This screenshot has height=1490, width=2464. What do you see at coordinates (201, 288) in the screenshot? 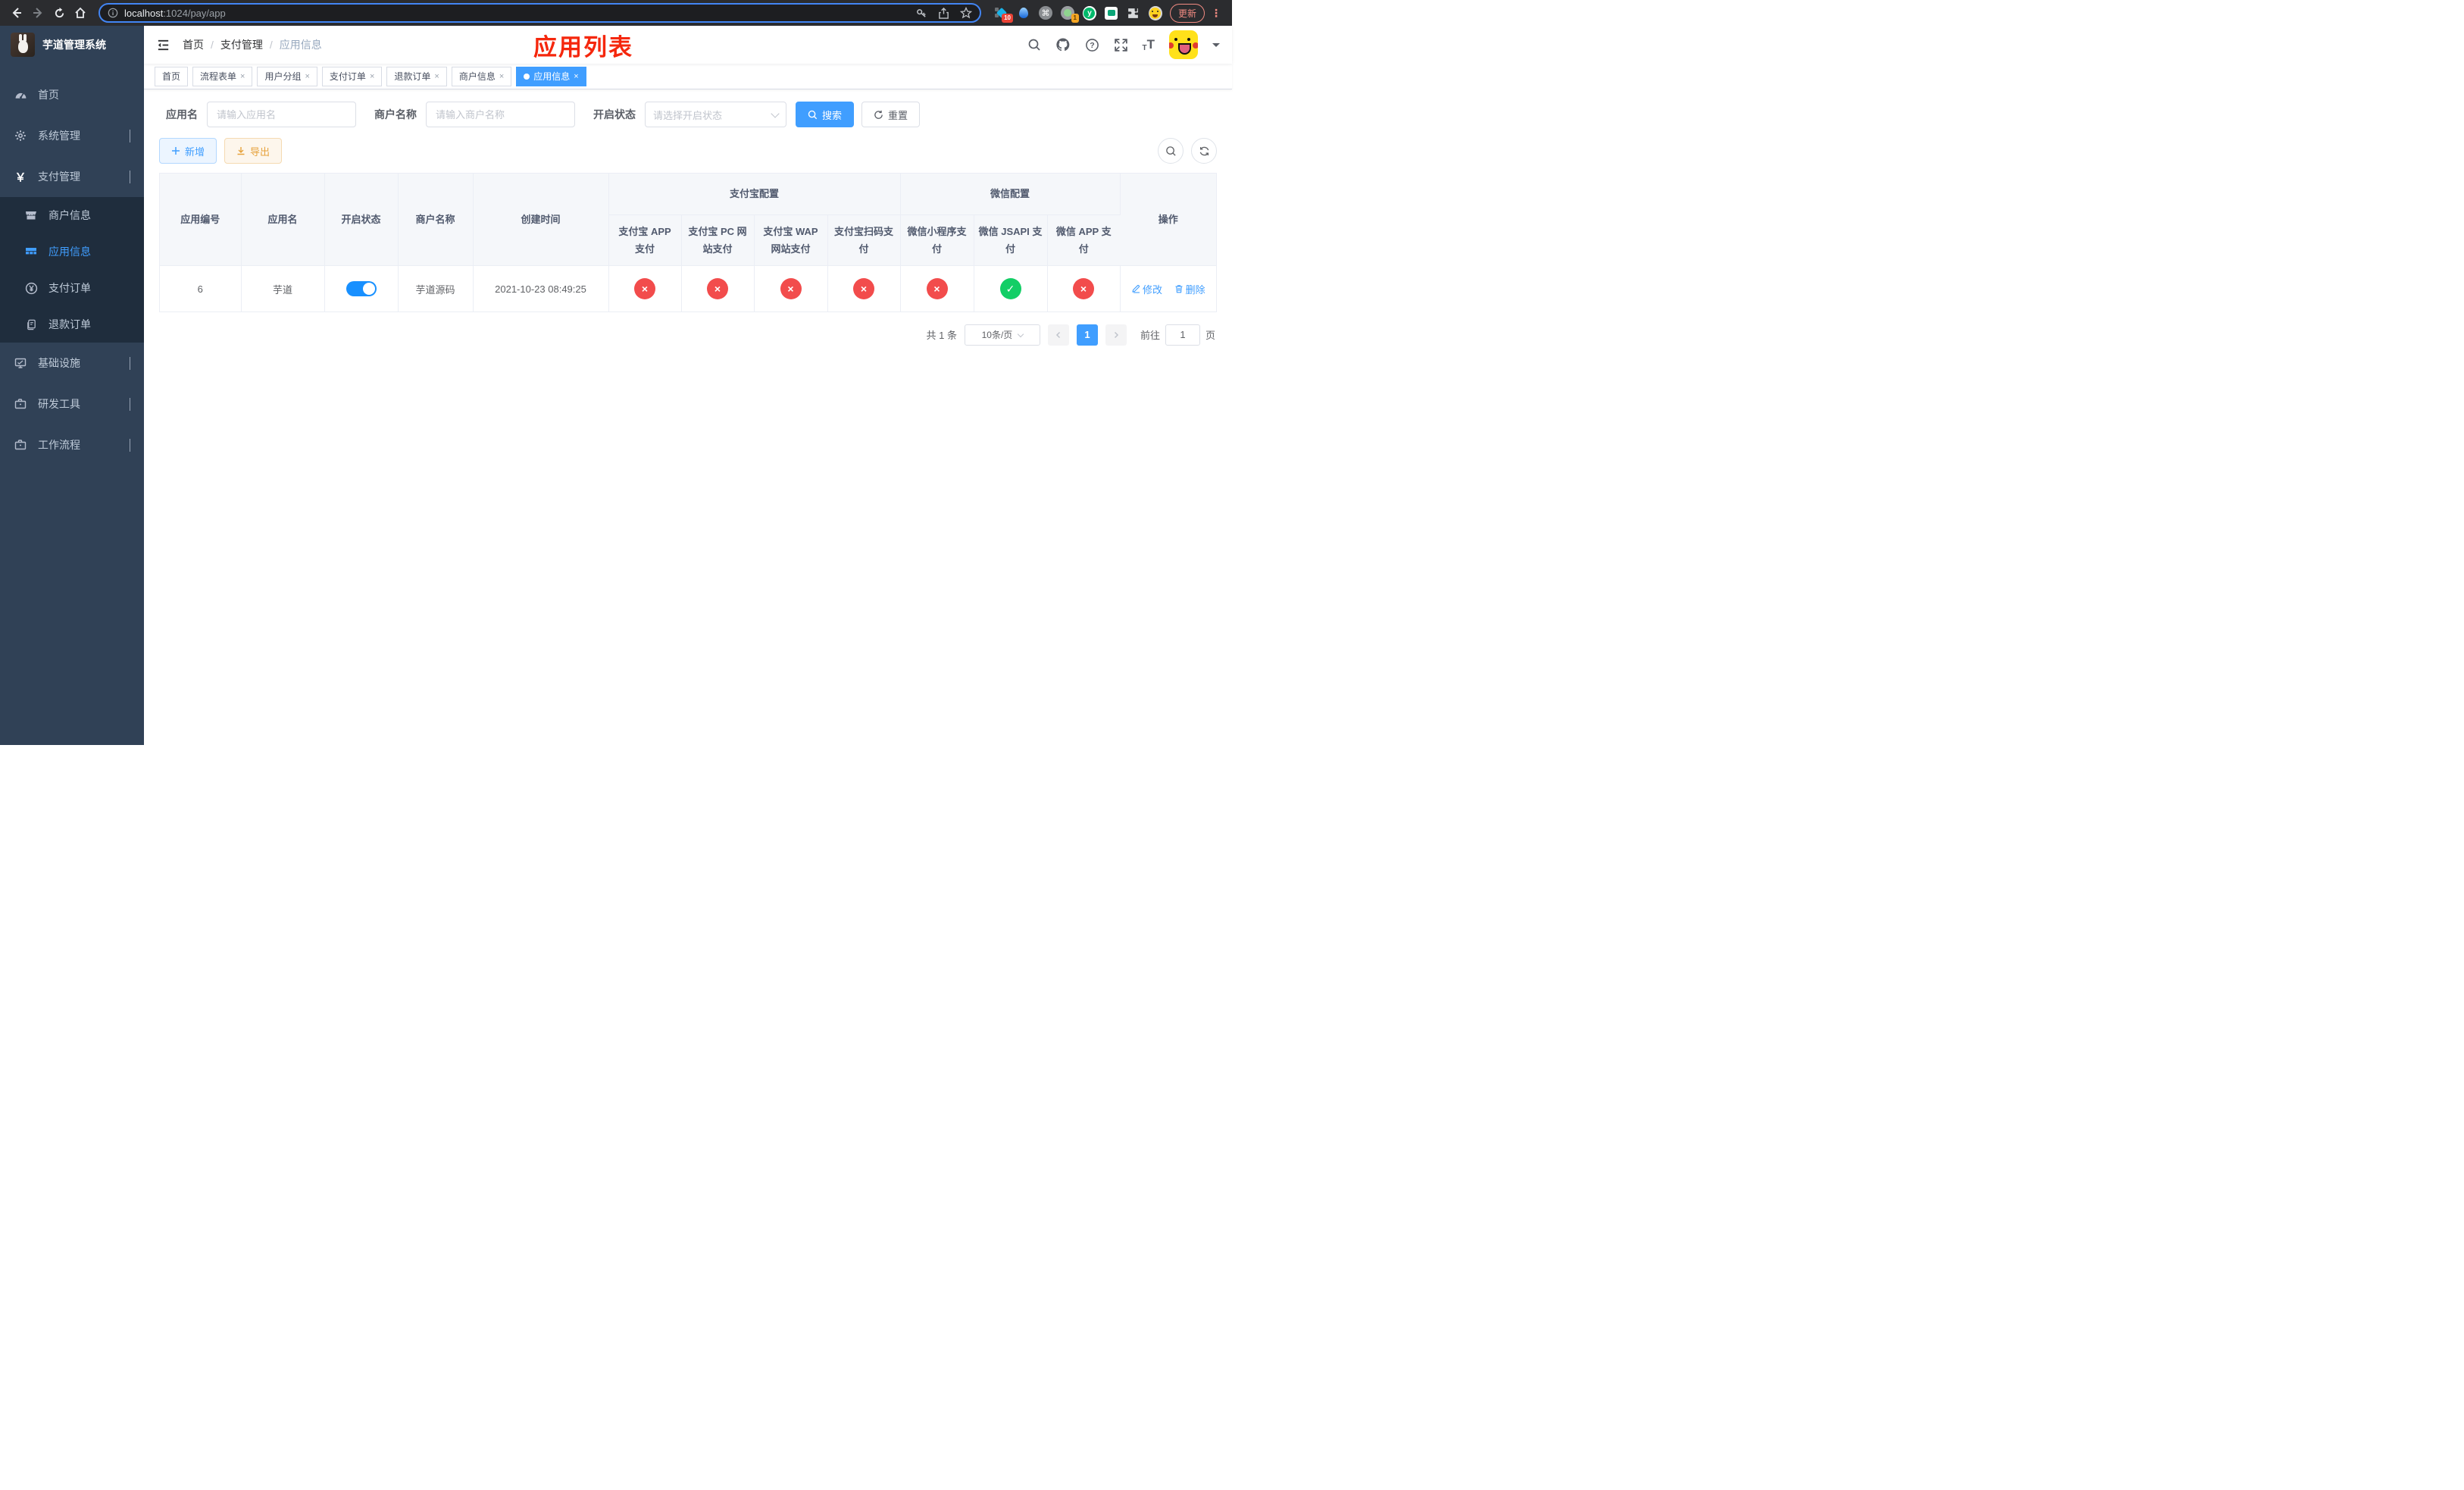
I see `cell-app-id: 6` at bounding box center [201, 288].